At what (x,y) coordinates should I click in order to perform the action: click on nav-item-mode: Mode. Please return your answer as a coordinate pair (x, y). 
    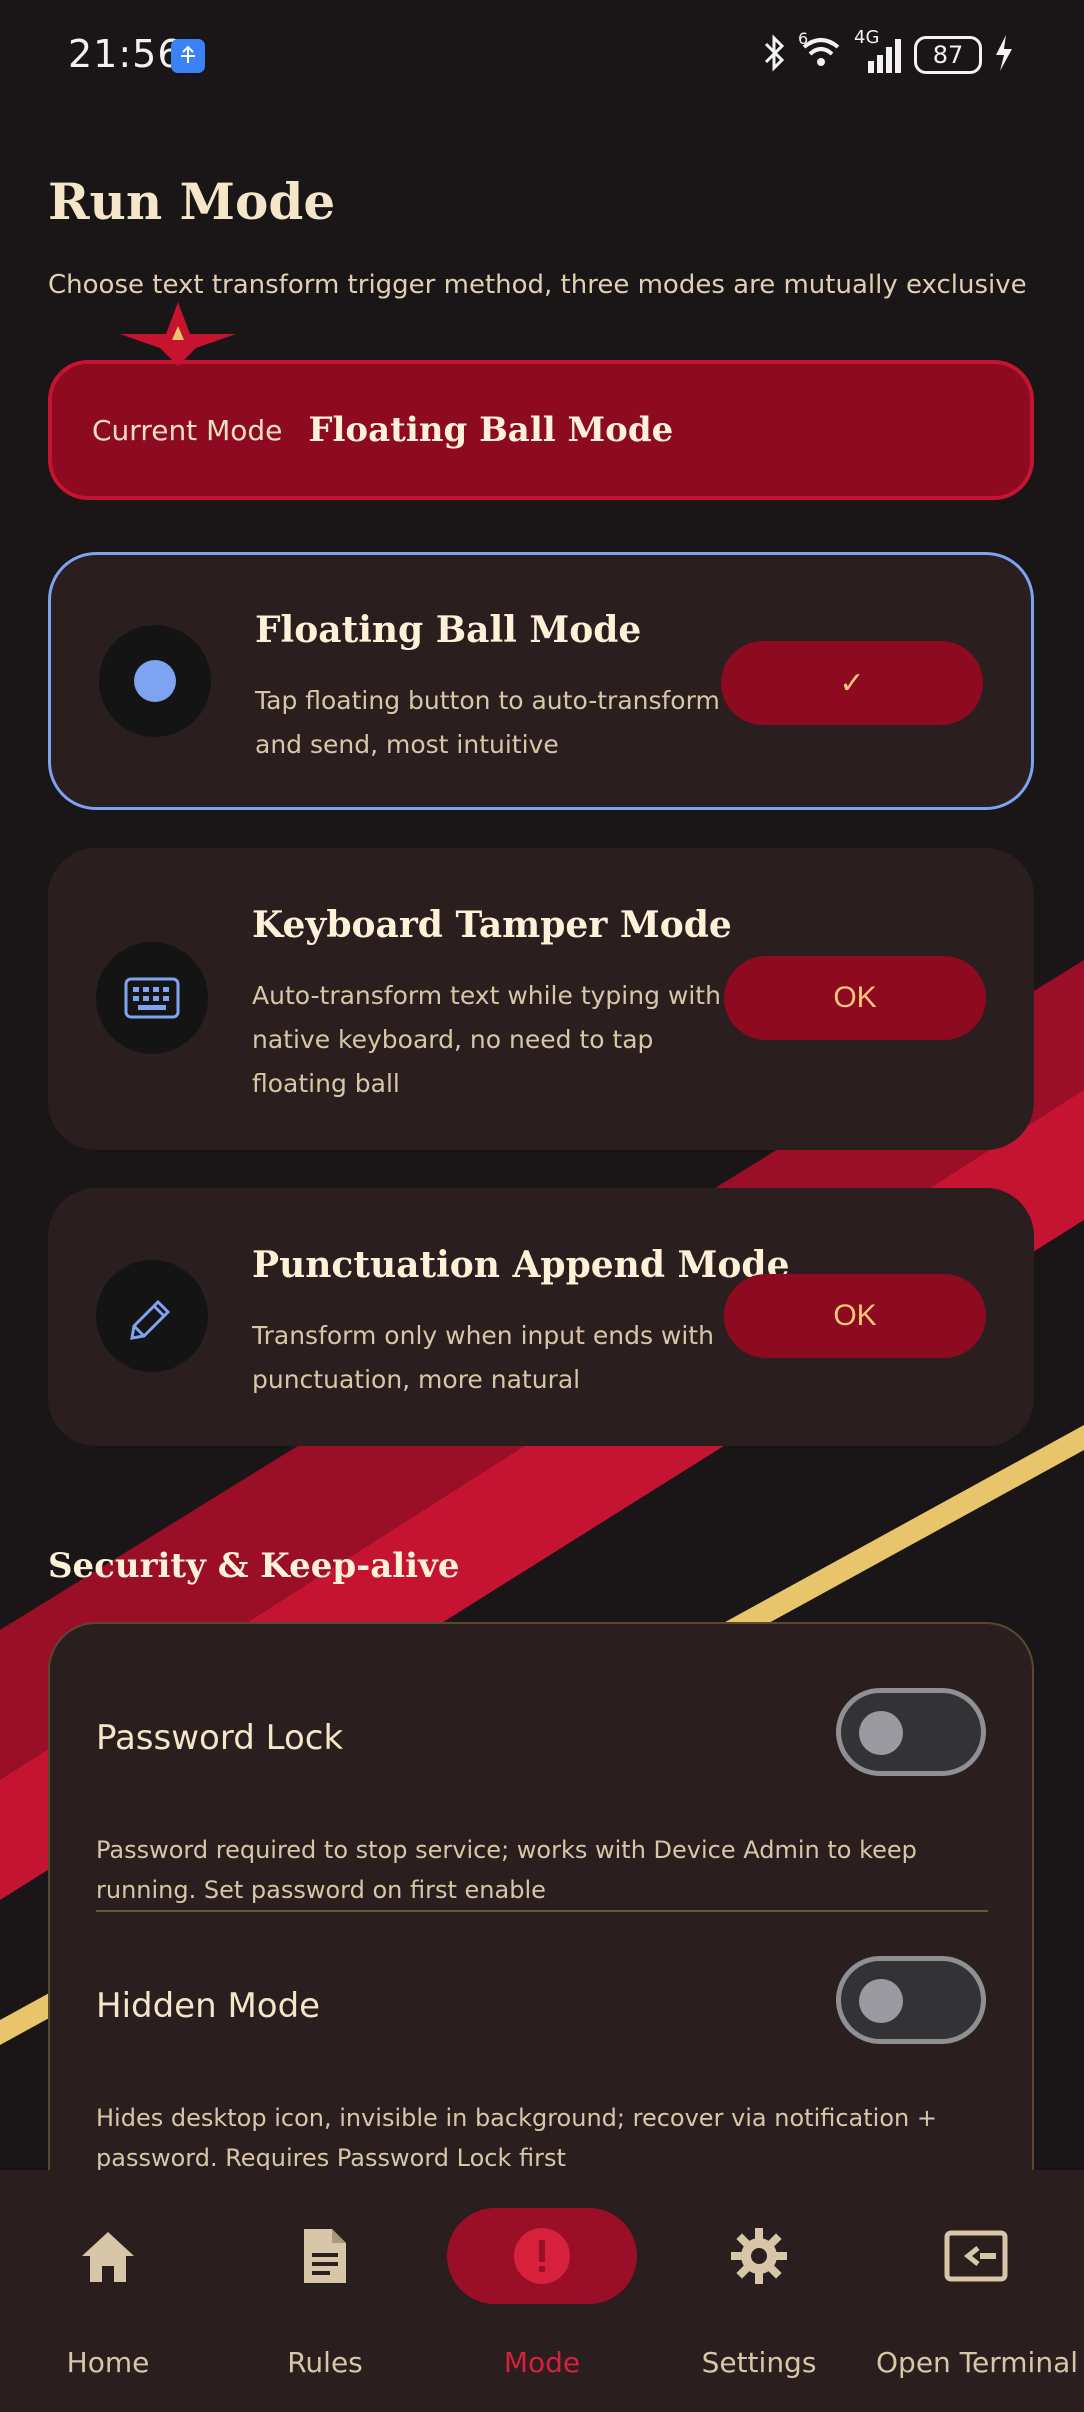
    Looking at the image, I should click on (542, 2291).